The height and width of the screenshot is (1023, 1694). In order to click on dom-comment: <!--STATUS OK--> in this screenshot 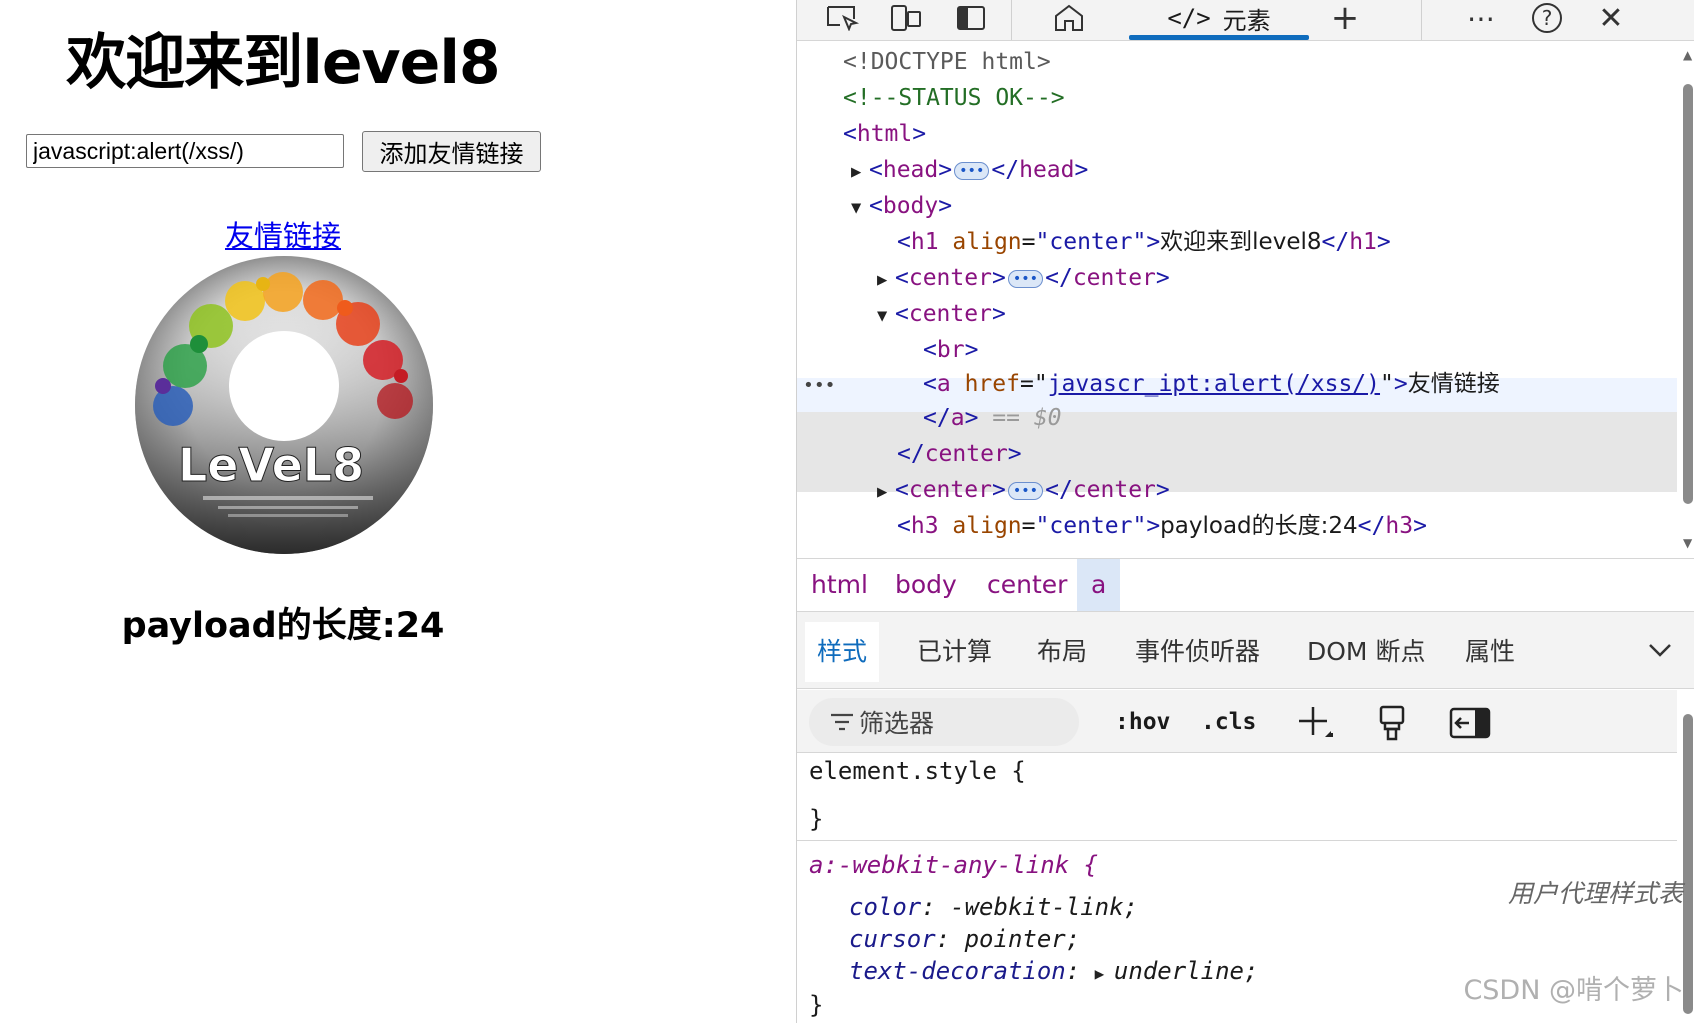, I will do `click(1237, 98)`.